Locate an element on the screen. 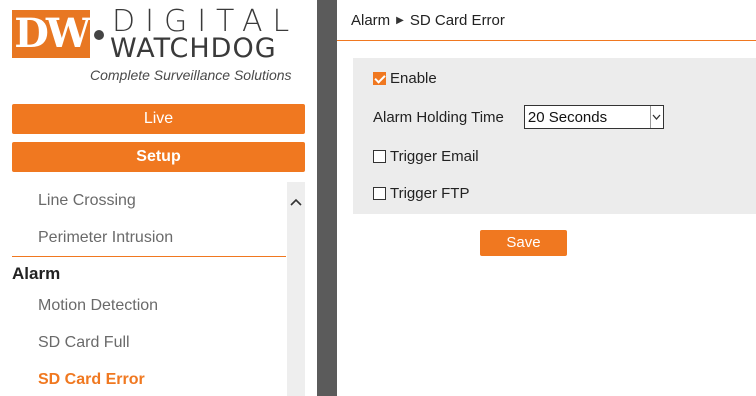  holding-time-label: Alarm Holding Time is located at coordinates (438, 117).